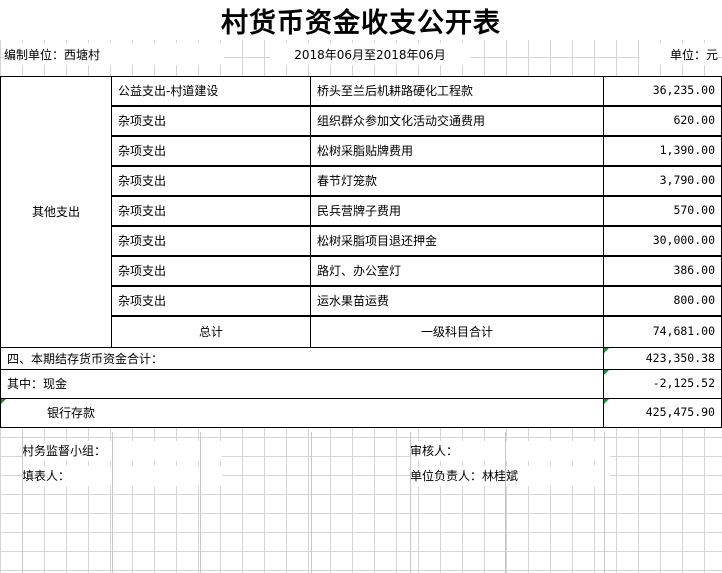  What do you see at coordinates (211, 332) in the screenshot?
I see `total-label: 总计` at bounding box center [211, 332].